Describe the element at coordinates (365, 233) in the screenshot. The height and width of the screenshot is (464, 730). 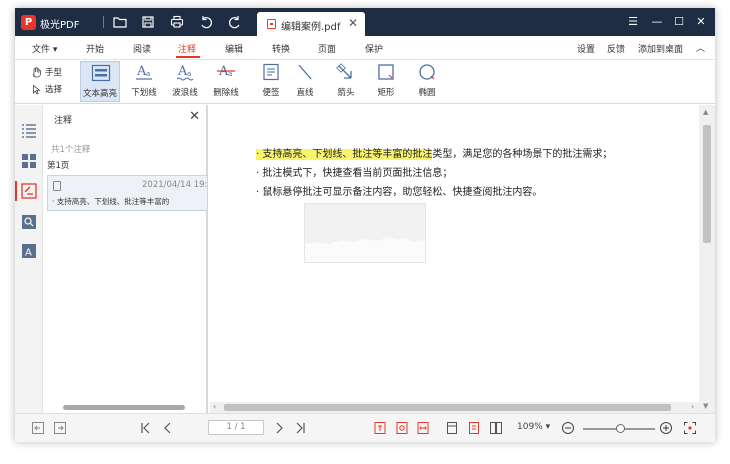
I see `document-image` at that location.